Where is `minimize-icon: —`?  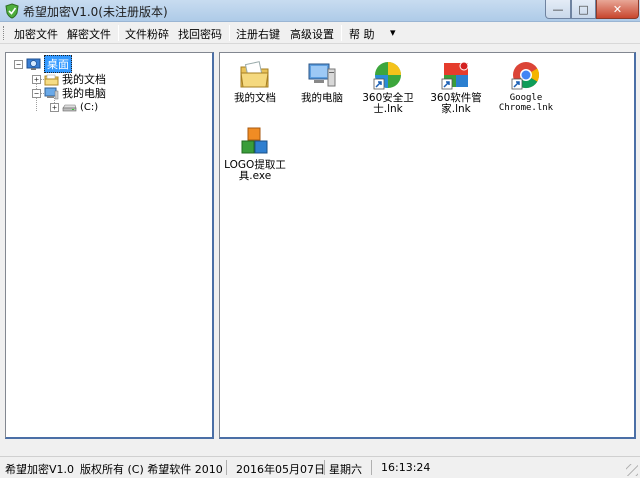 minimize-icon: — is located at coordinates (558, 9).